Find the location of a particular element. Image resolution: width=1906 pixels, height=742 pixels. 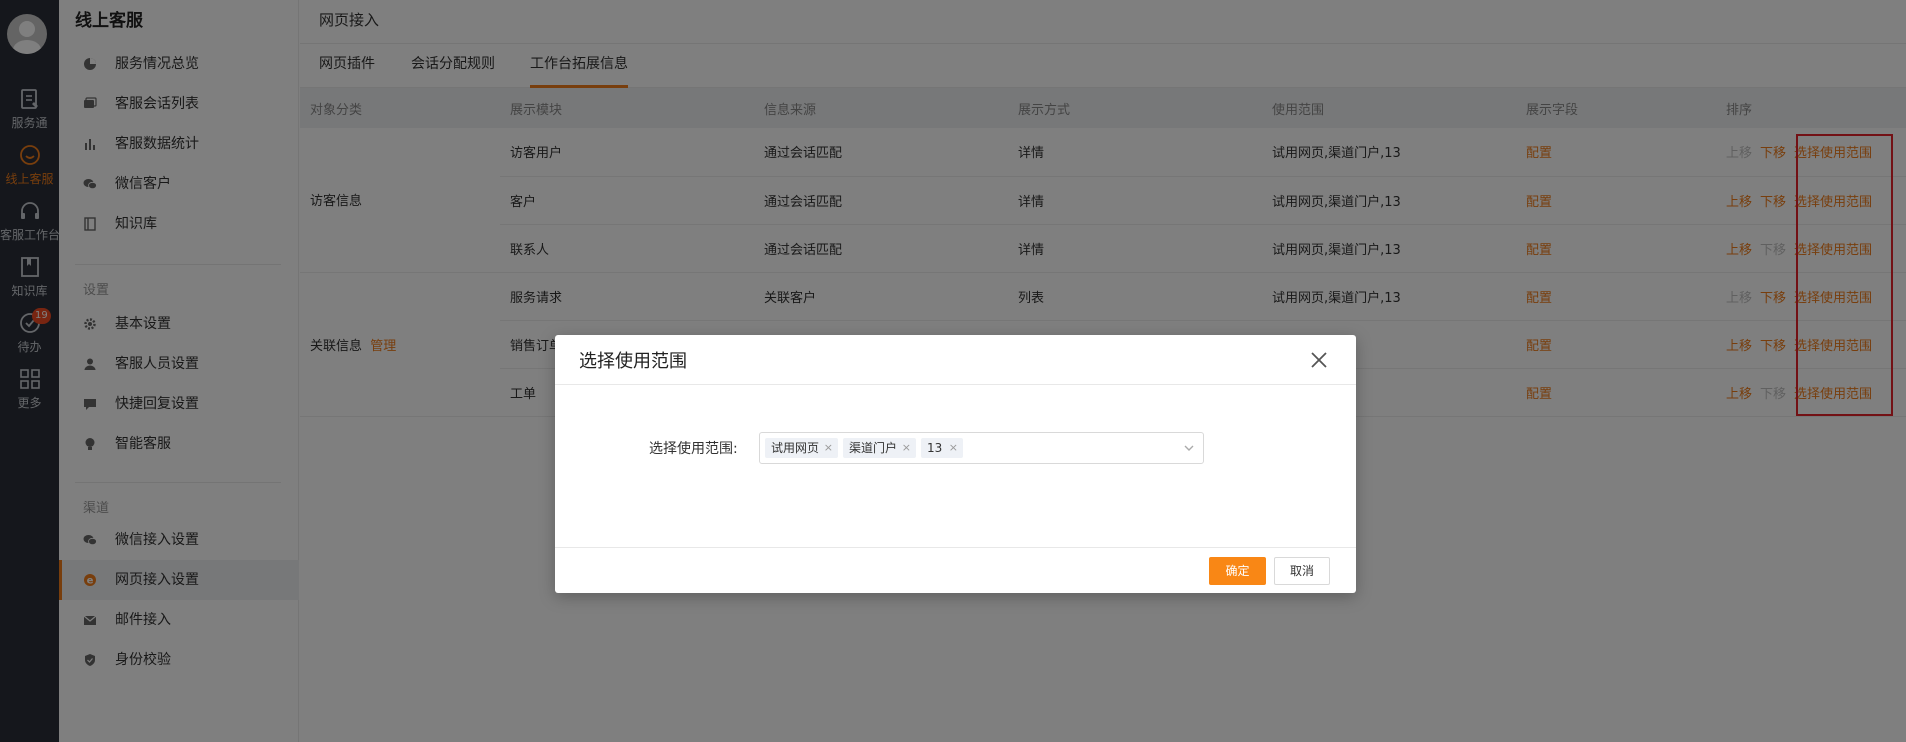

cancel-button: 取消 is located at coordinates (1302, 571).